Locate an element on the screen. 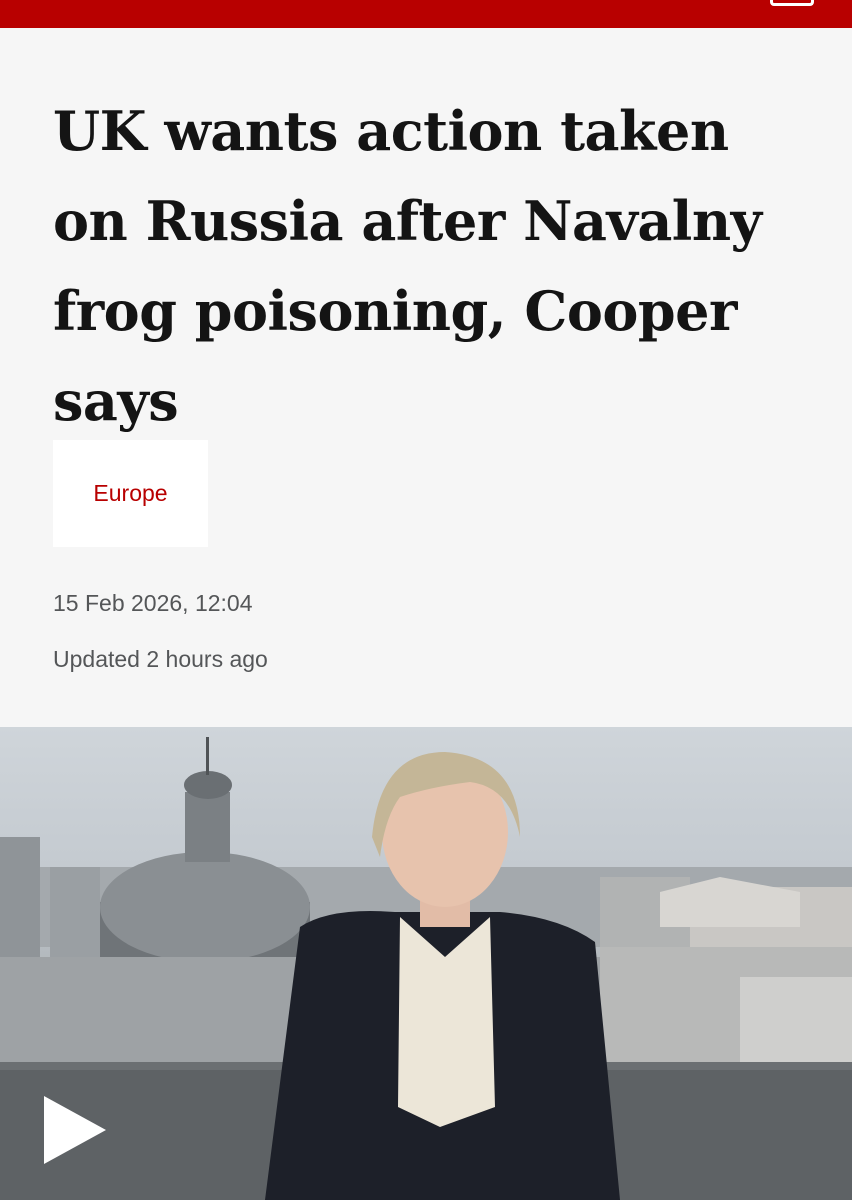 This screenshot has height=1200, width=852. publish-date: 15 Feb 2026, 12:04 is located at coordinates (153, 603).